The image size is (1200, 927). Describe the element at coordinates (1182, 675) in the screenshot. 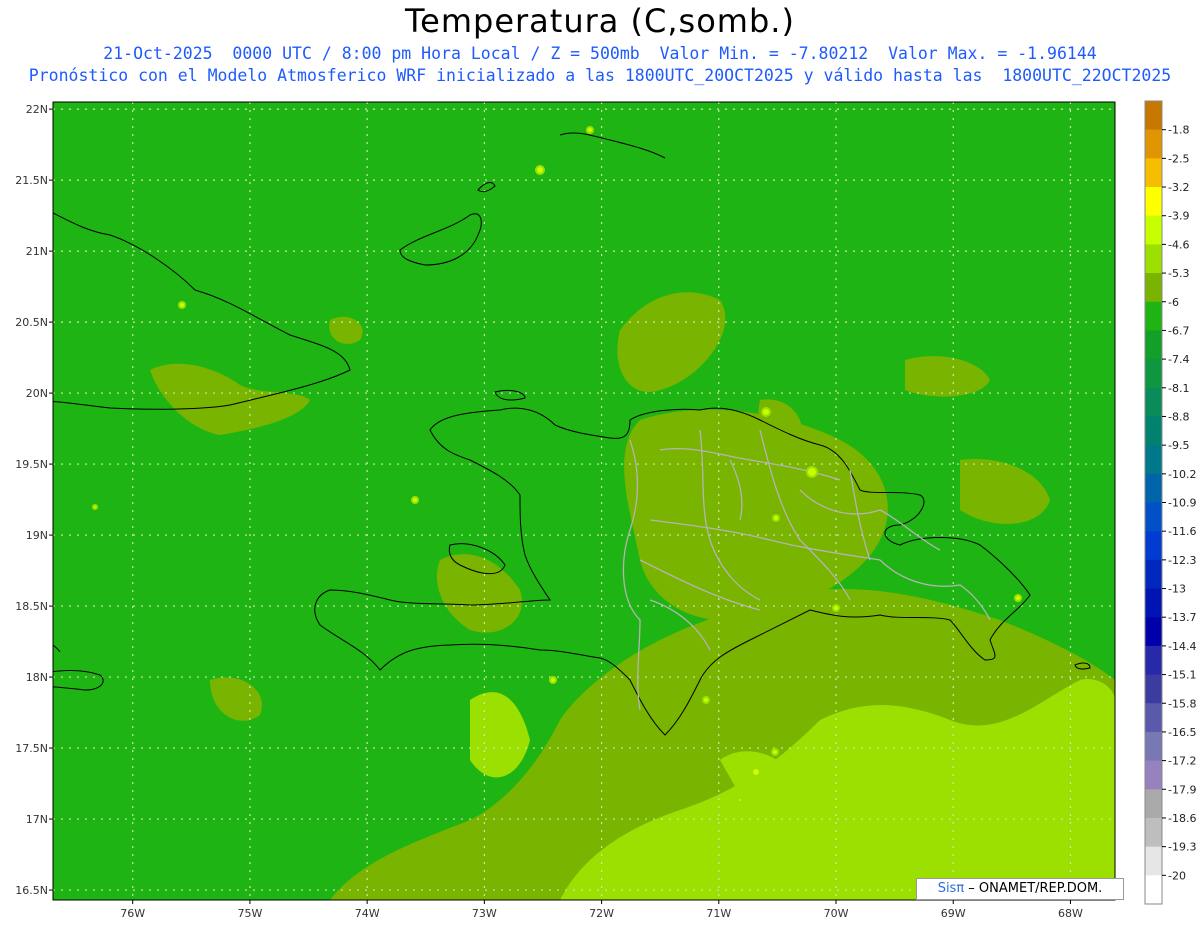

I see `colorbar-label: -15.1` at that location.